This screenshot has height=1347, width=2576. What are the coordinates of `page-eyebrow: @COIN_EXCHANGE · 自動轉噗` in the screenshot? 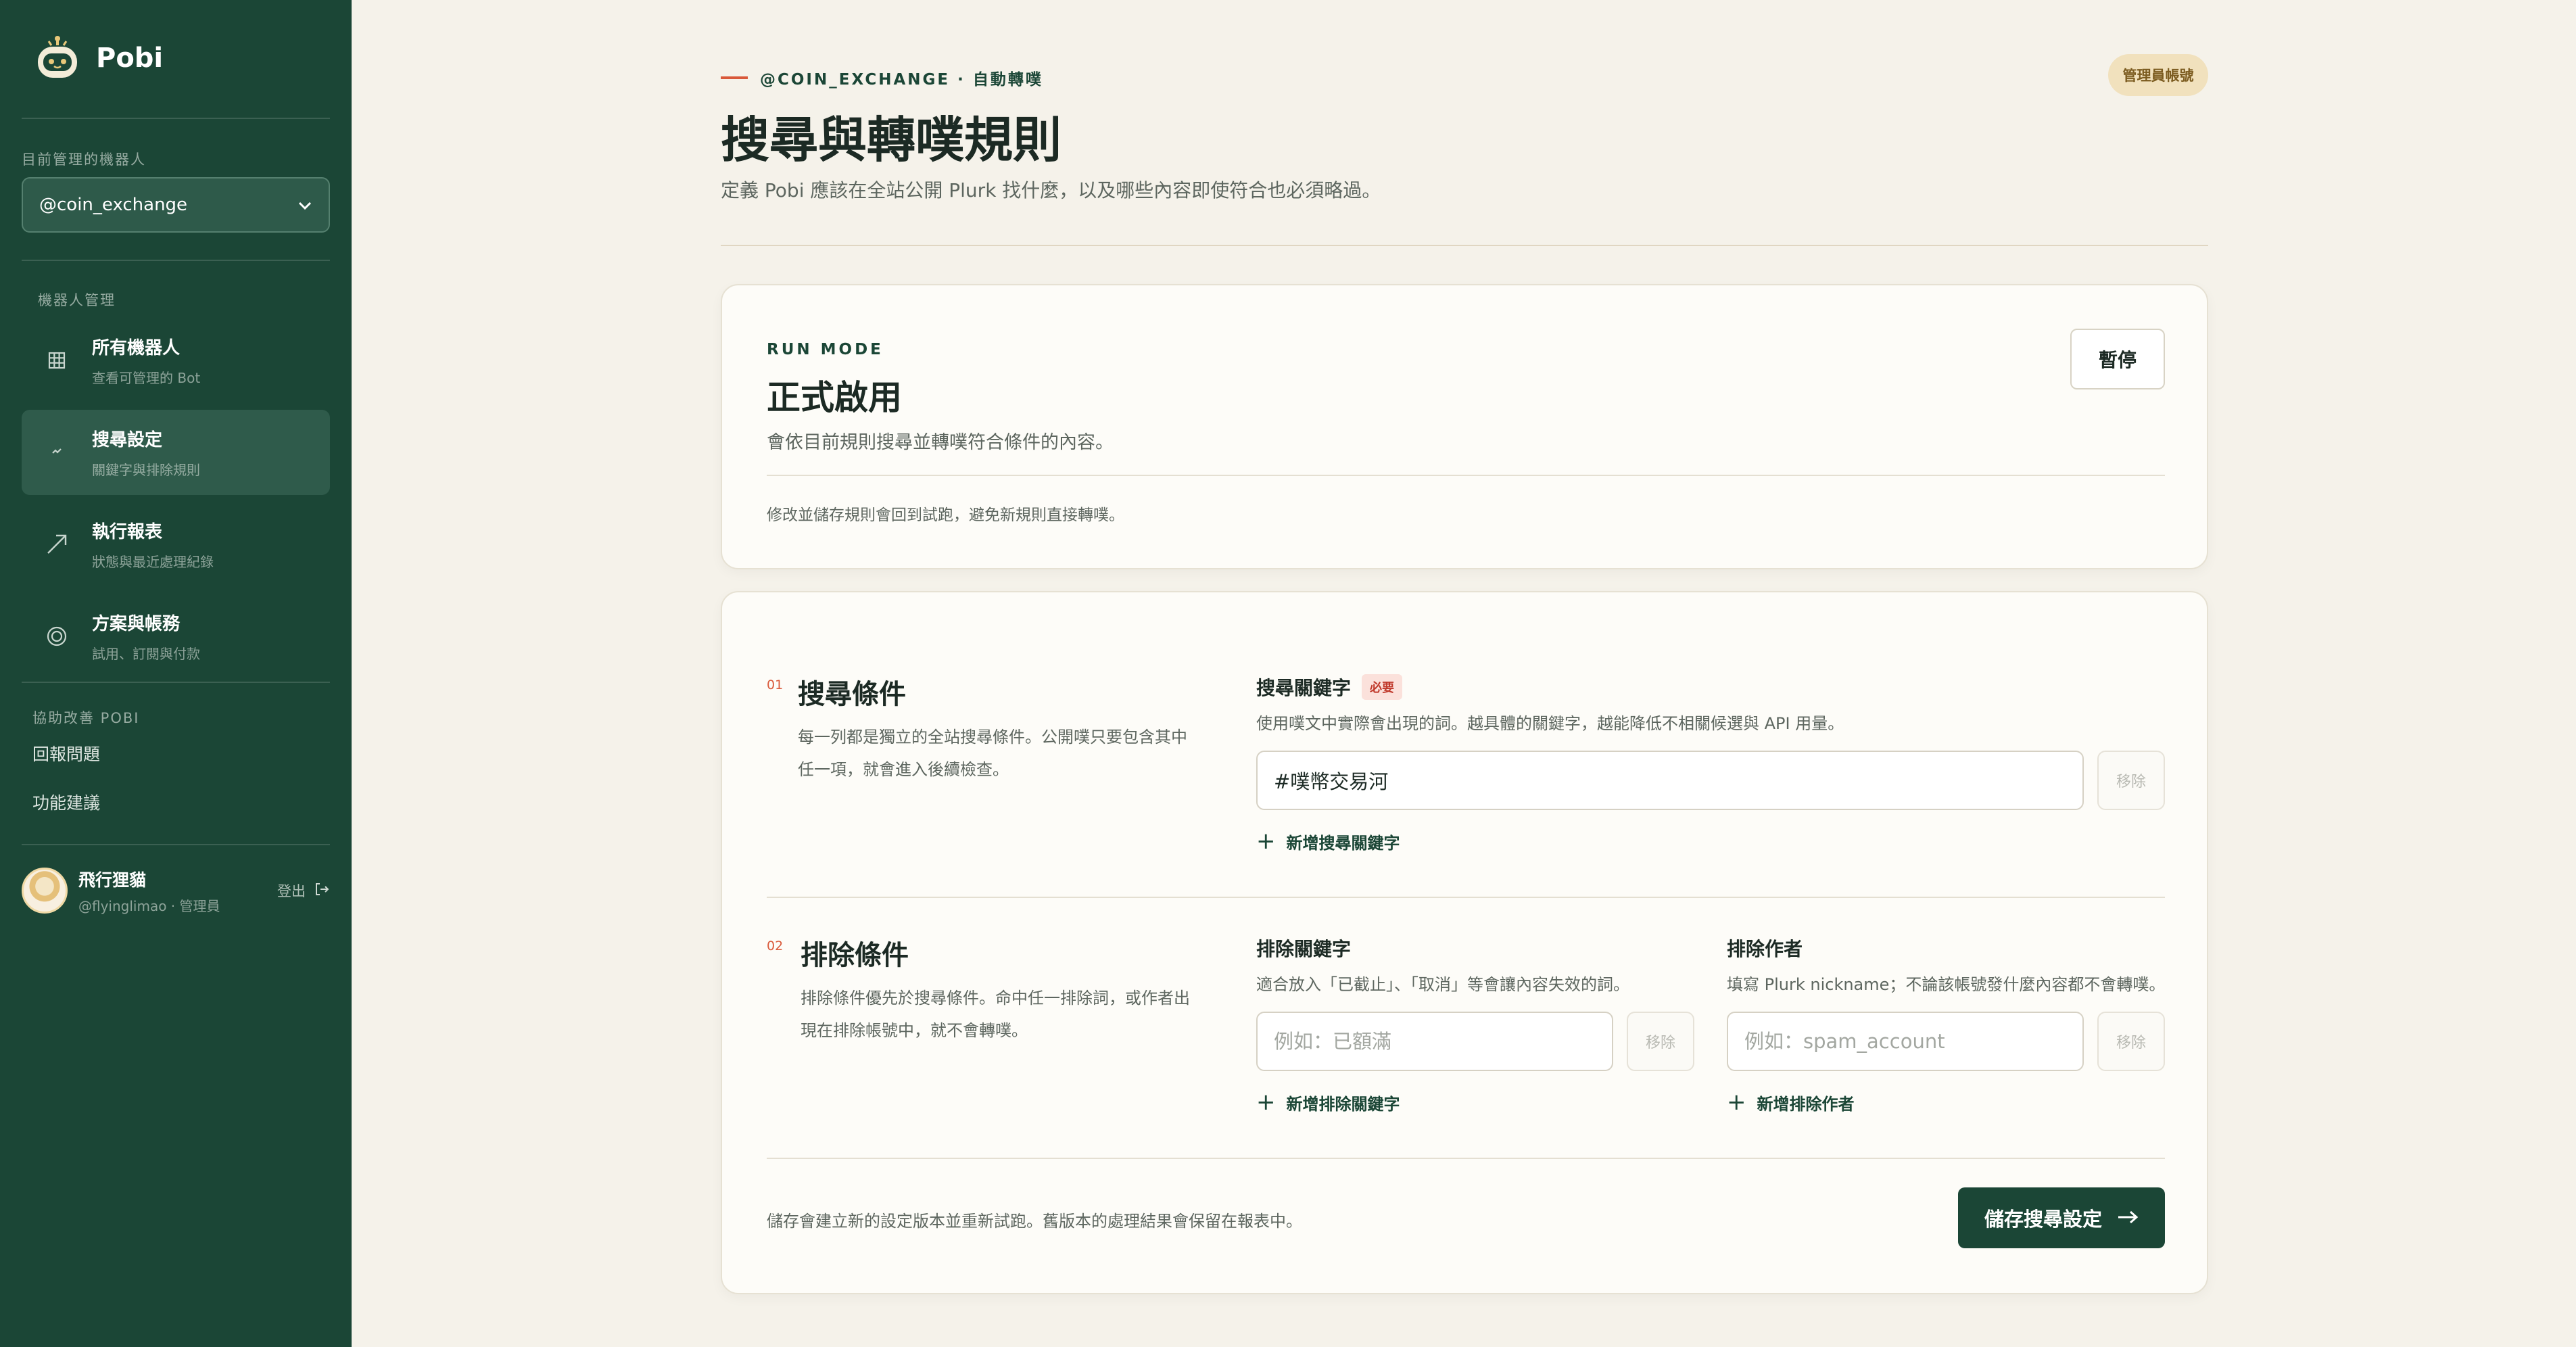 It's located at (882, 78).